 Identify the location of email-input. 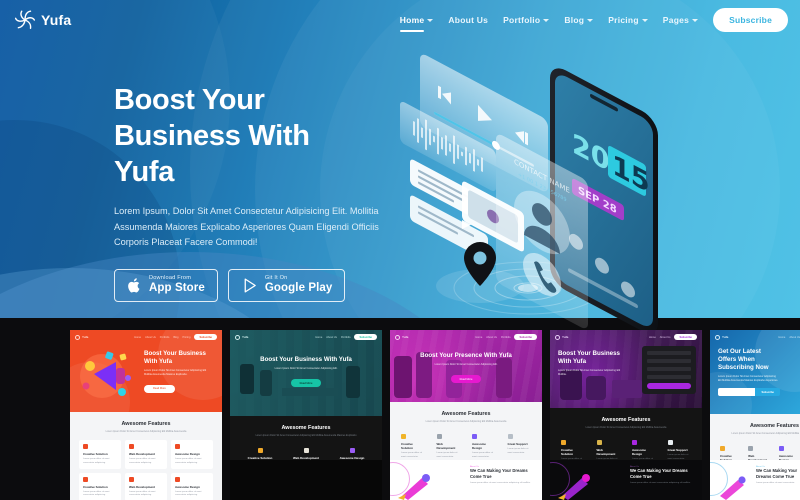
(737, 392).